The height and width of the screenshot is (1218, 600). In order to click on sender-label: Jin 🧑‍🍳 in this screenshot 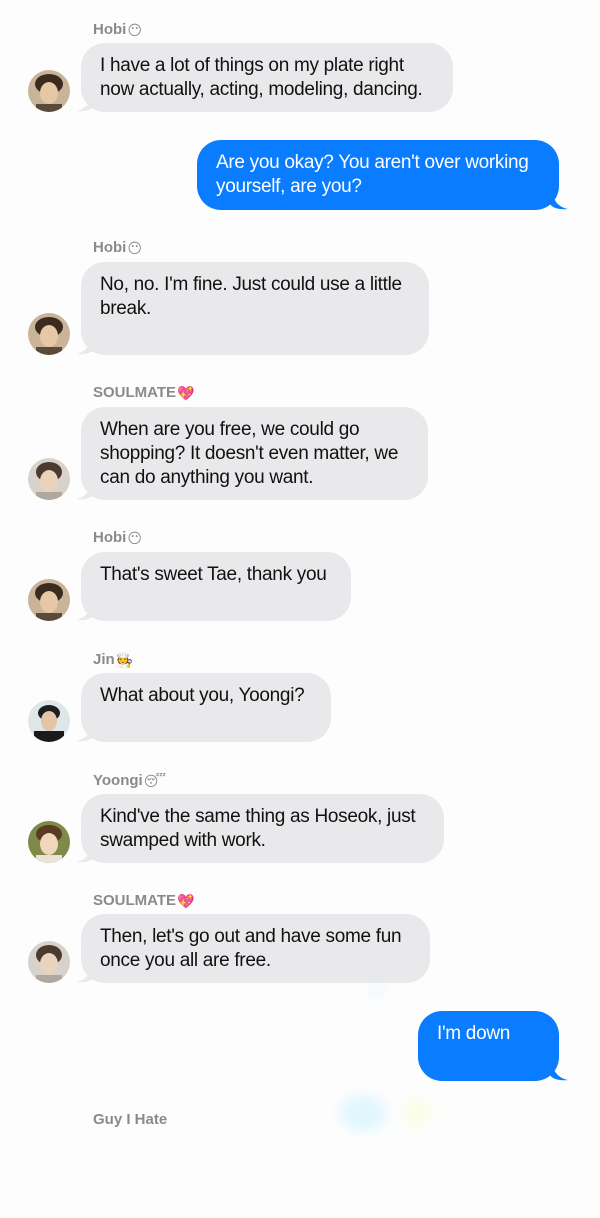, I will do `click(113, 659)`.